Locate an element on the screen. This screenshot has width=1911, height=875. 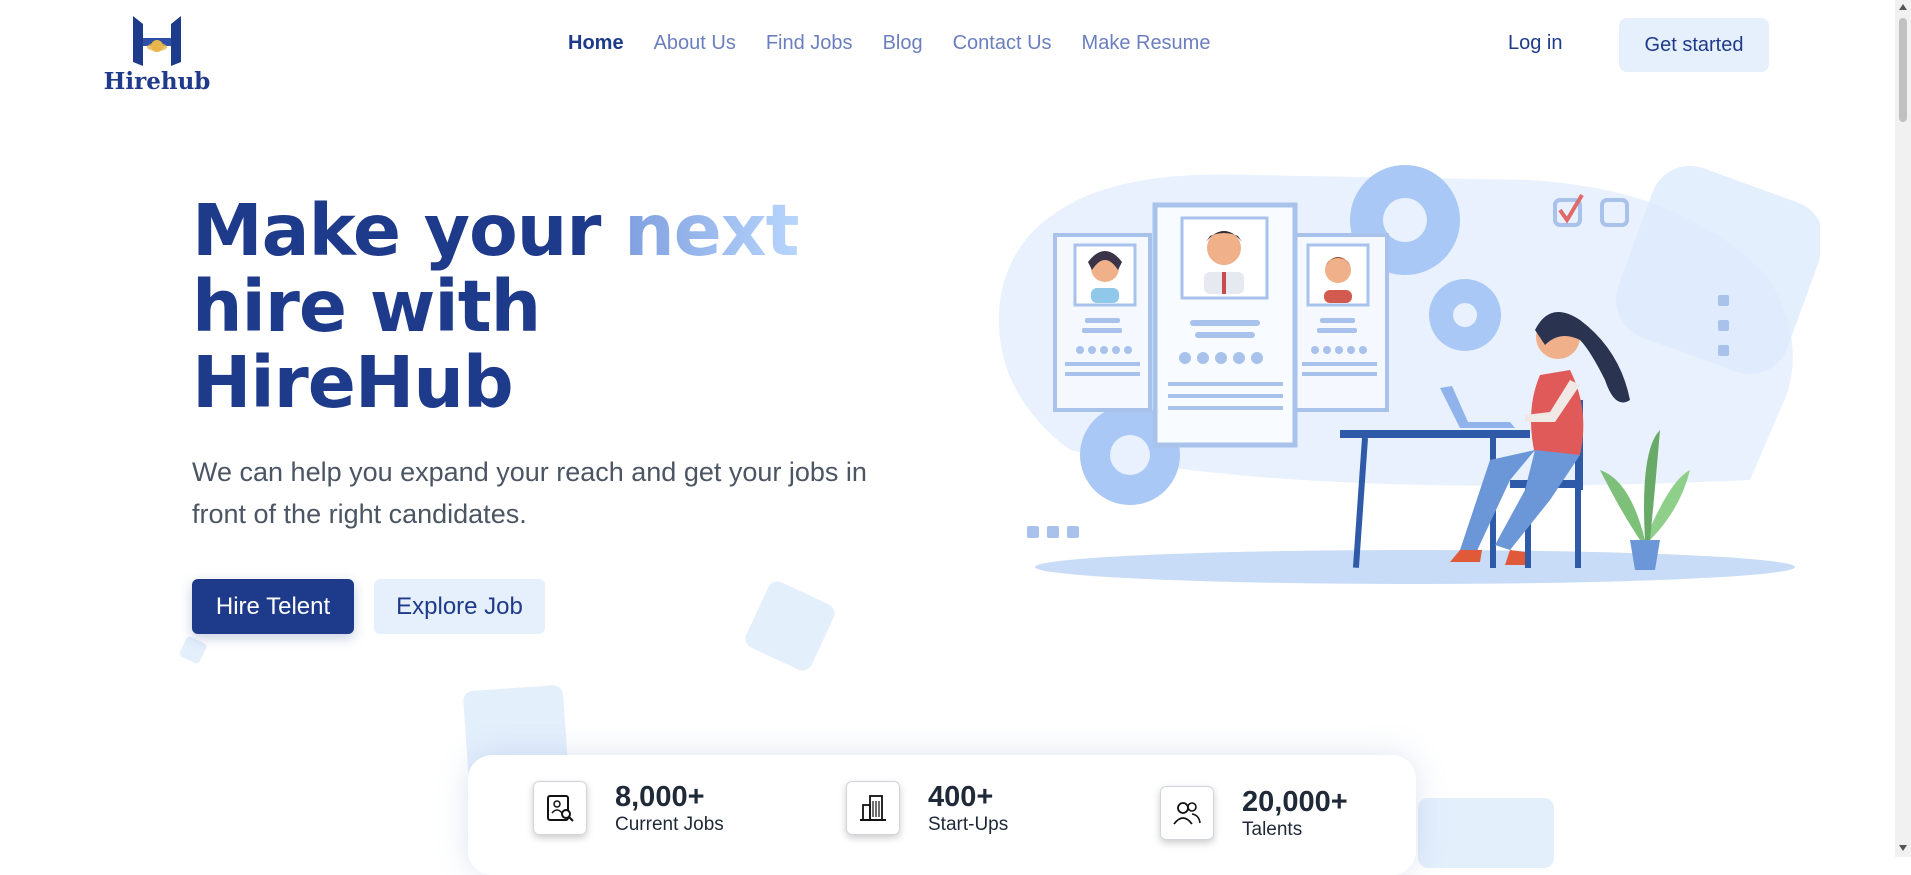
hirehub-logo: Hirehub is located at coordinates (157, 56).